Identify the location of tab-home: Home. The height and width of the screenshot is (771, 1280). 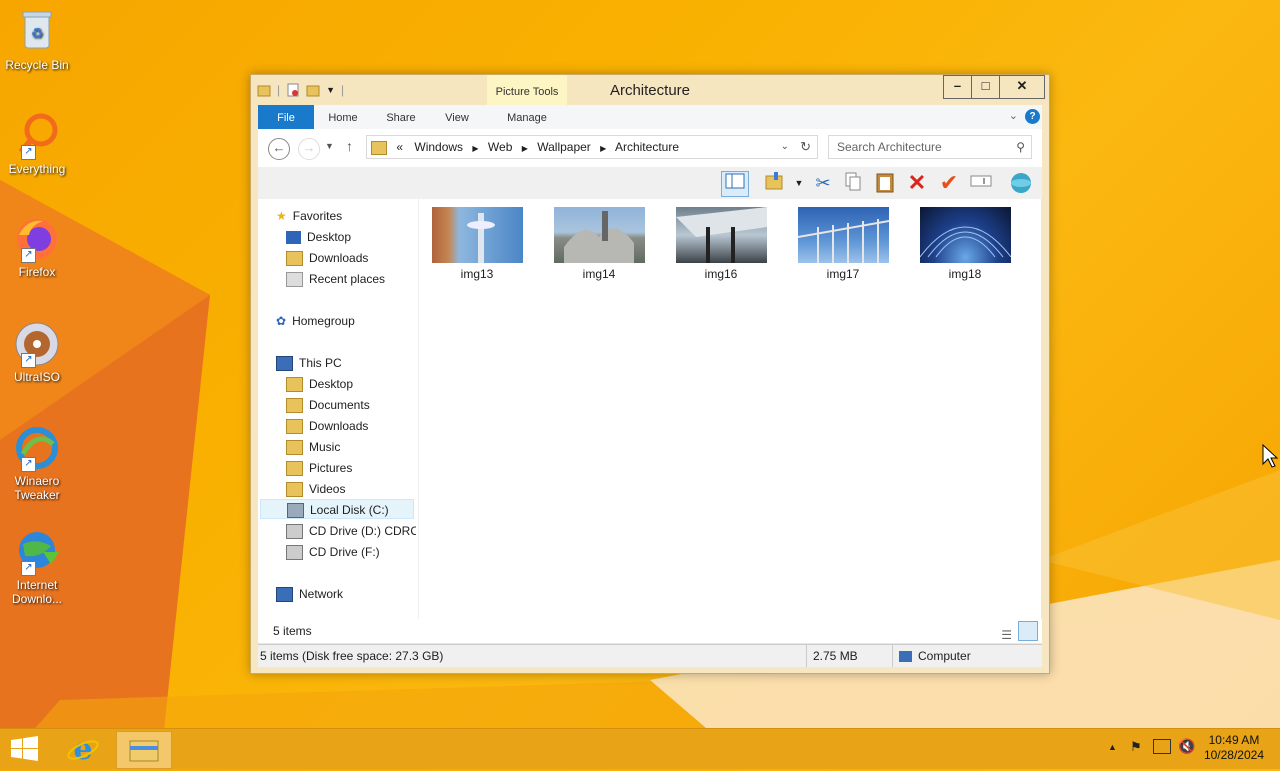
(343, 117).